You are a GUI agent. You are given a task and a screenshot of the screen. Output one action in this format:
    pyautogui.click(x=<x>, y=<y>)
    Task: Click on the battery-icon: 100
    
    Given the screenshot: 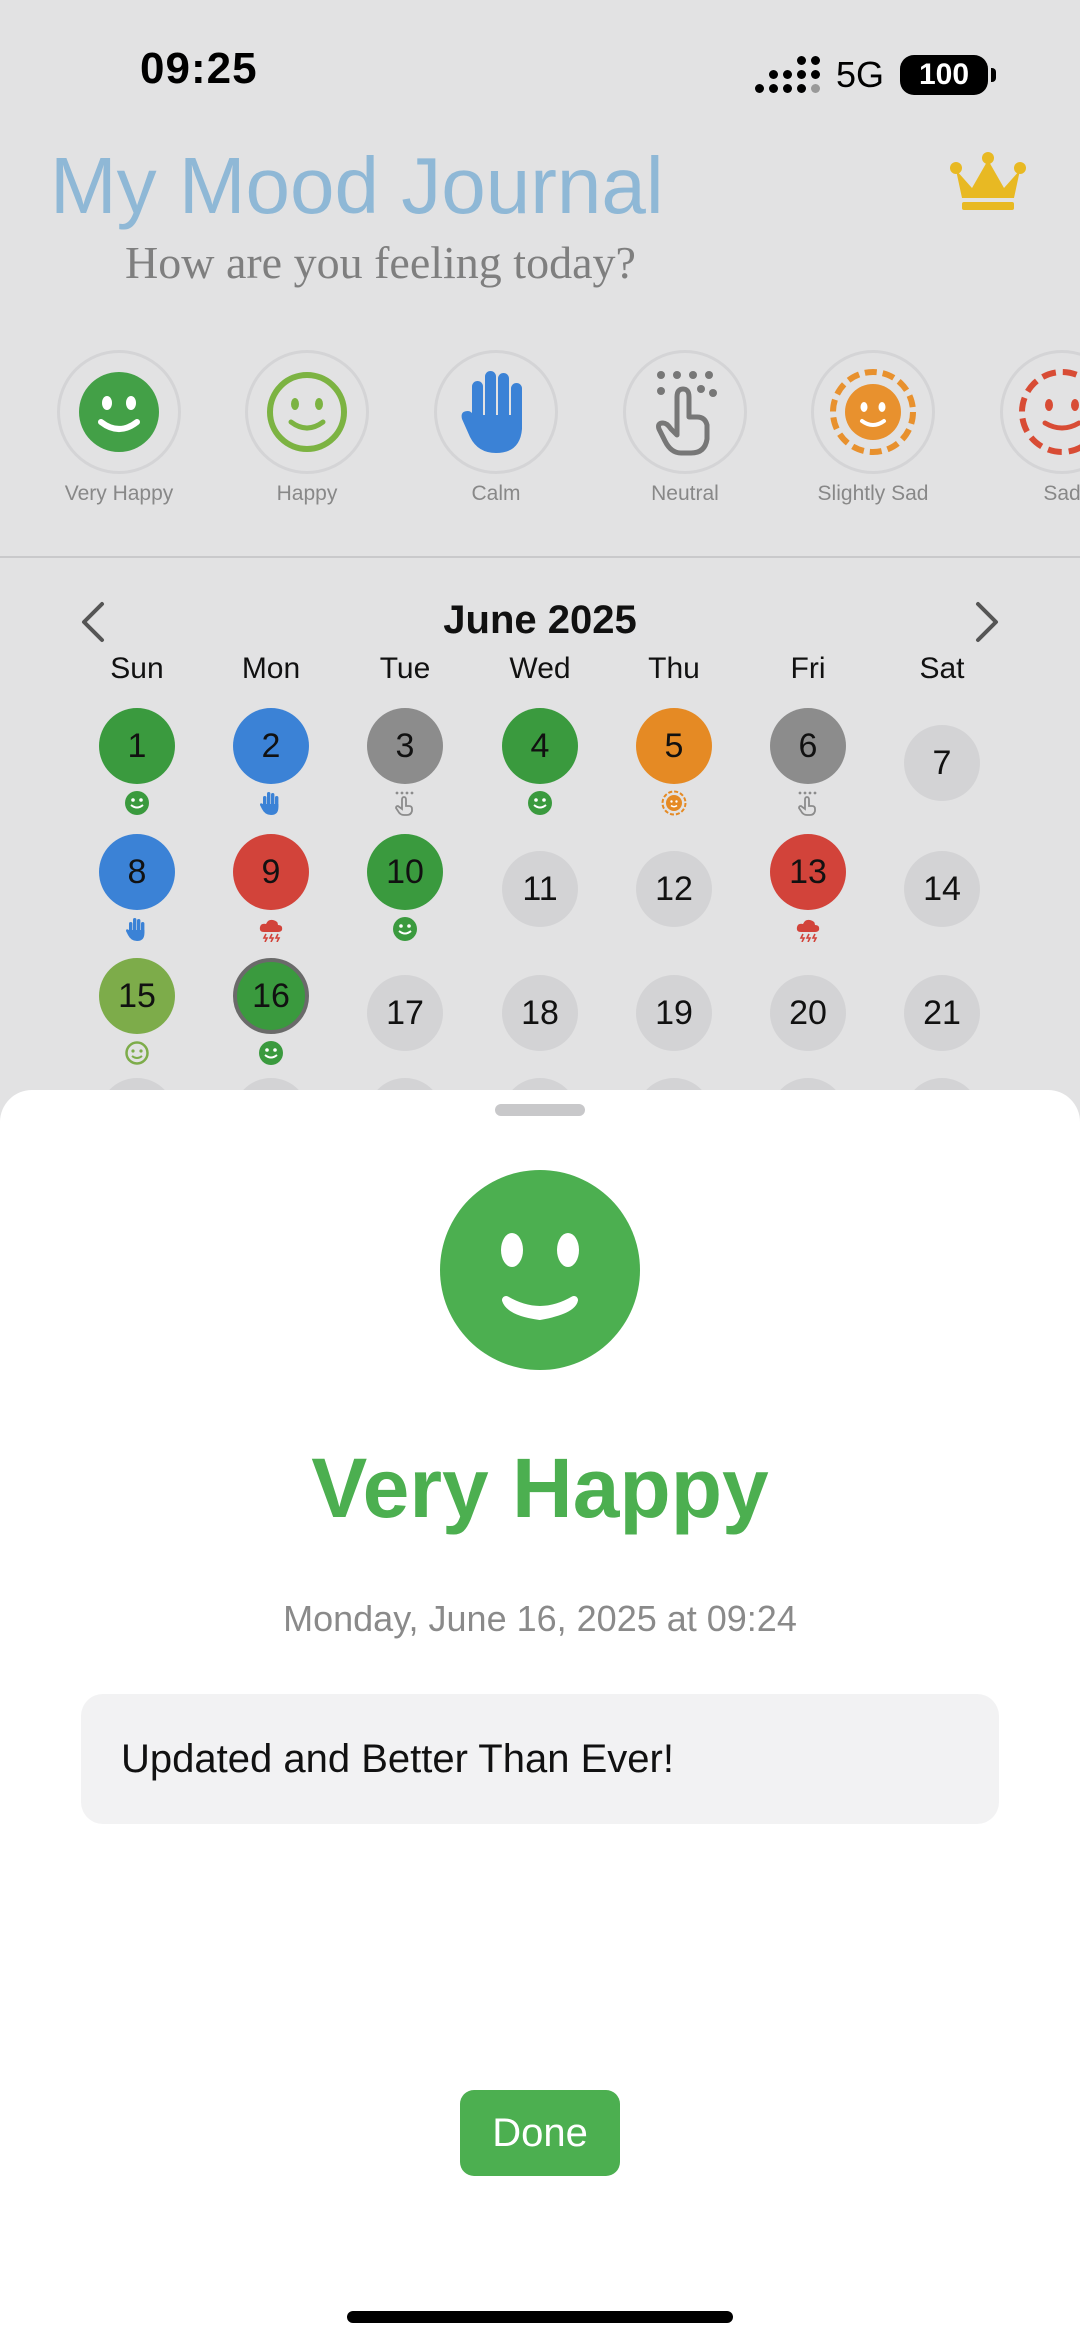 What is the action you would take?
    pyautogui.click(x=948, y=75)
    